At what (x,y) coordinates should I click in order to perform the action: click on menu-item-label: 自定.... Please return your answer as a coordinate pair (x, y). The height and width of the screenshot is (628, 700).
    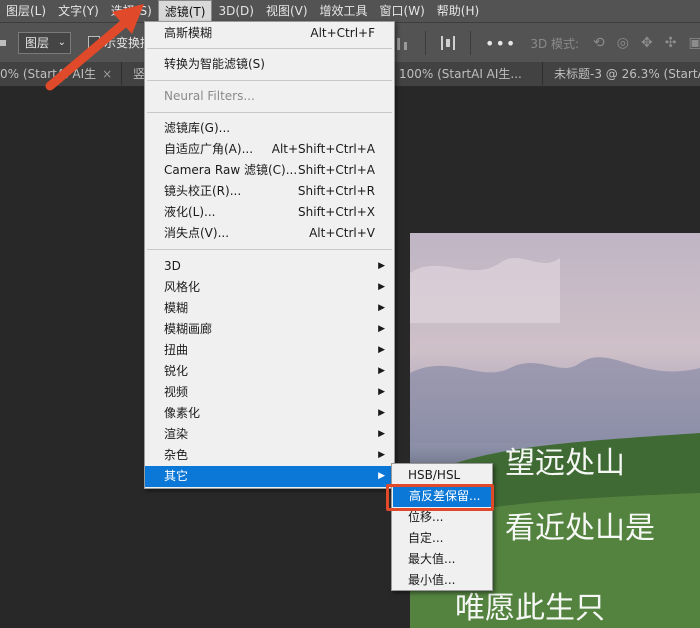
    Looking at the image, I should click on (426, 538).